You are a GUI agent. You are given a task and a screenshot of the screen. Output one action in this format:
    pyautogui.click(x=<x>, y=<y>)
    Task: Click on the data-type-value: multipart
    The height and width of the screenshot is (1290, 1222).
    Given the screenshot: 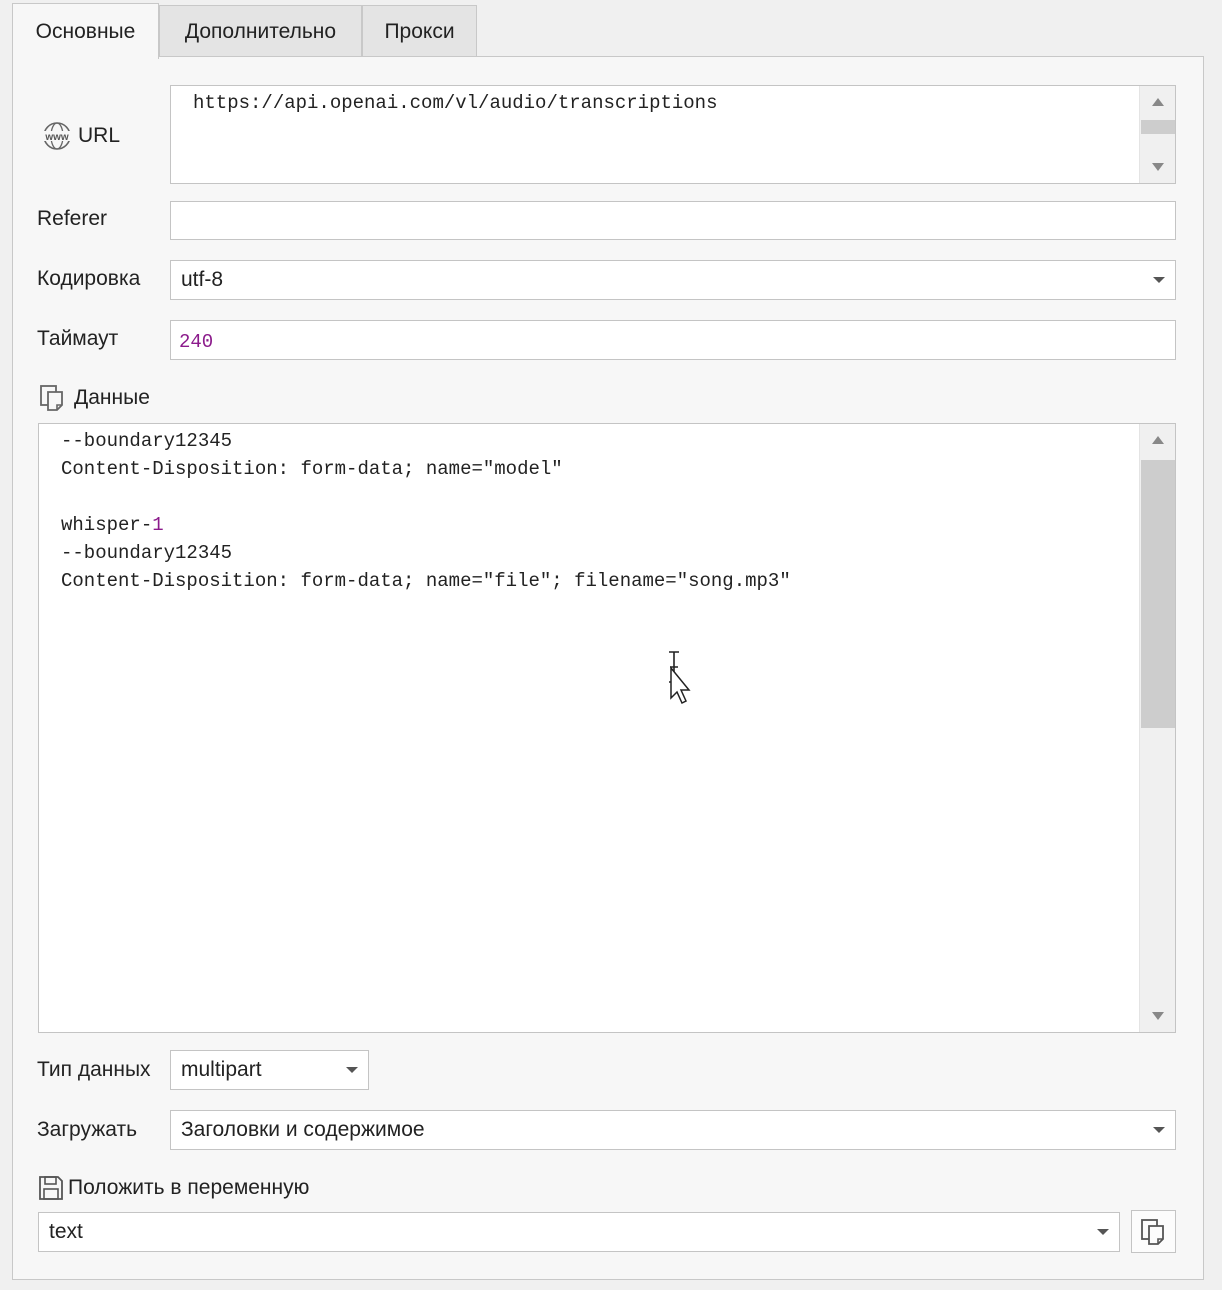 What is the action you would take?
    pyautogui.click(x=221, y=1069)
    